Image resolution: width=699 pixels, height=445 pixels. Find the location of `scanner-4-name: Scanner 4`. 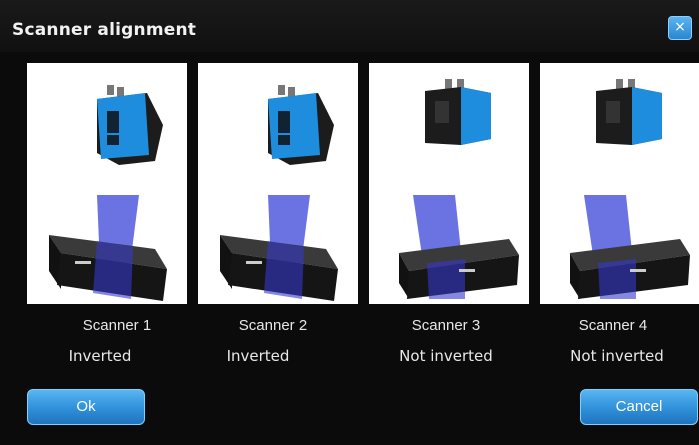

scanner-4-name: Scanner 4 is located at coordinates (613, 325).